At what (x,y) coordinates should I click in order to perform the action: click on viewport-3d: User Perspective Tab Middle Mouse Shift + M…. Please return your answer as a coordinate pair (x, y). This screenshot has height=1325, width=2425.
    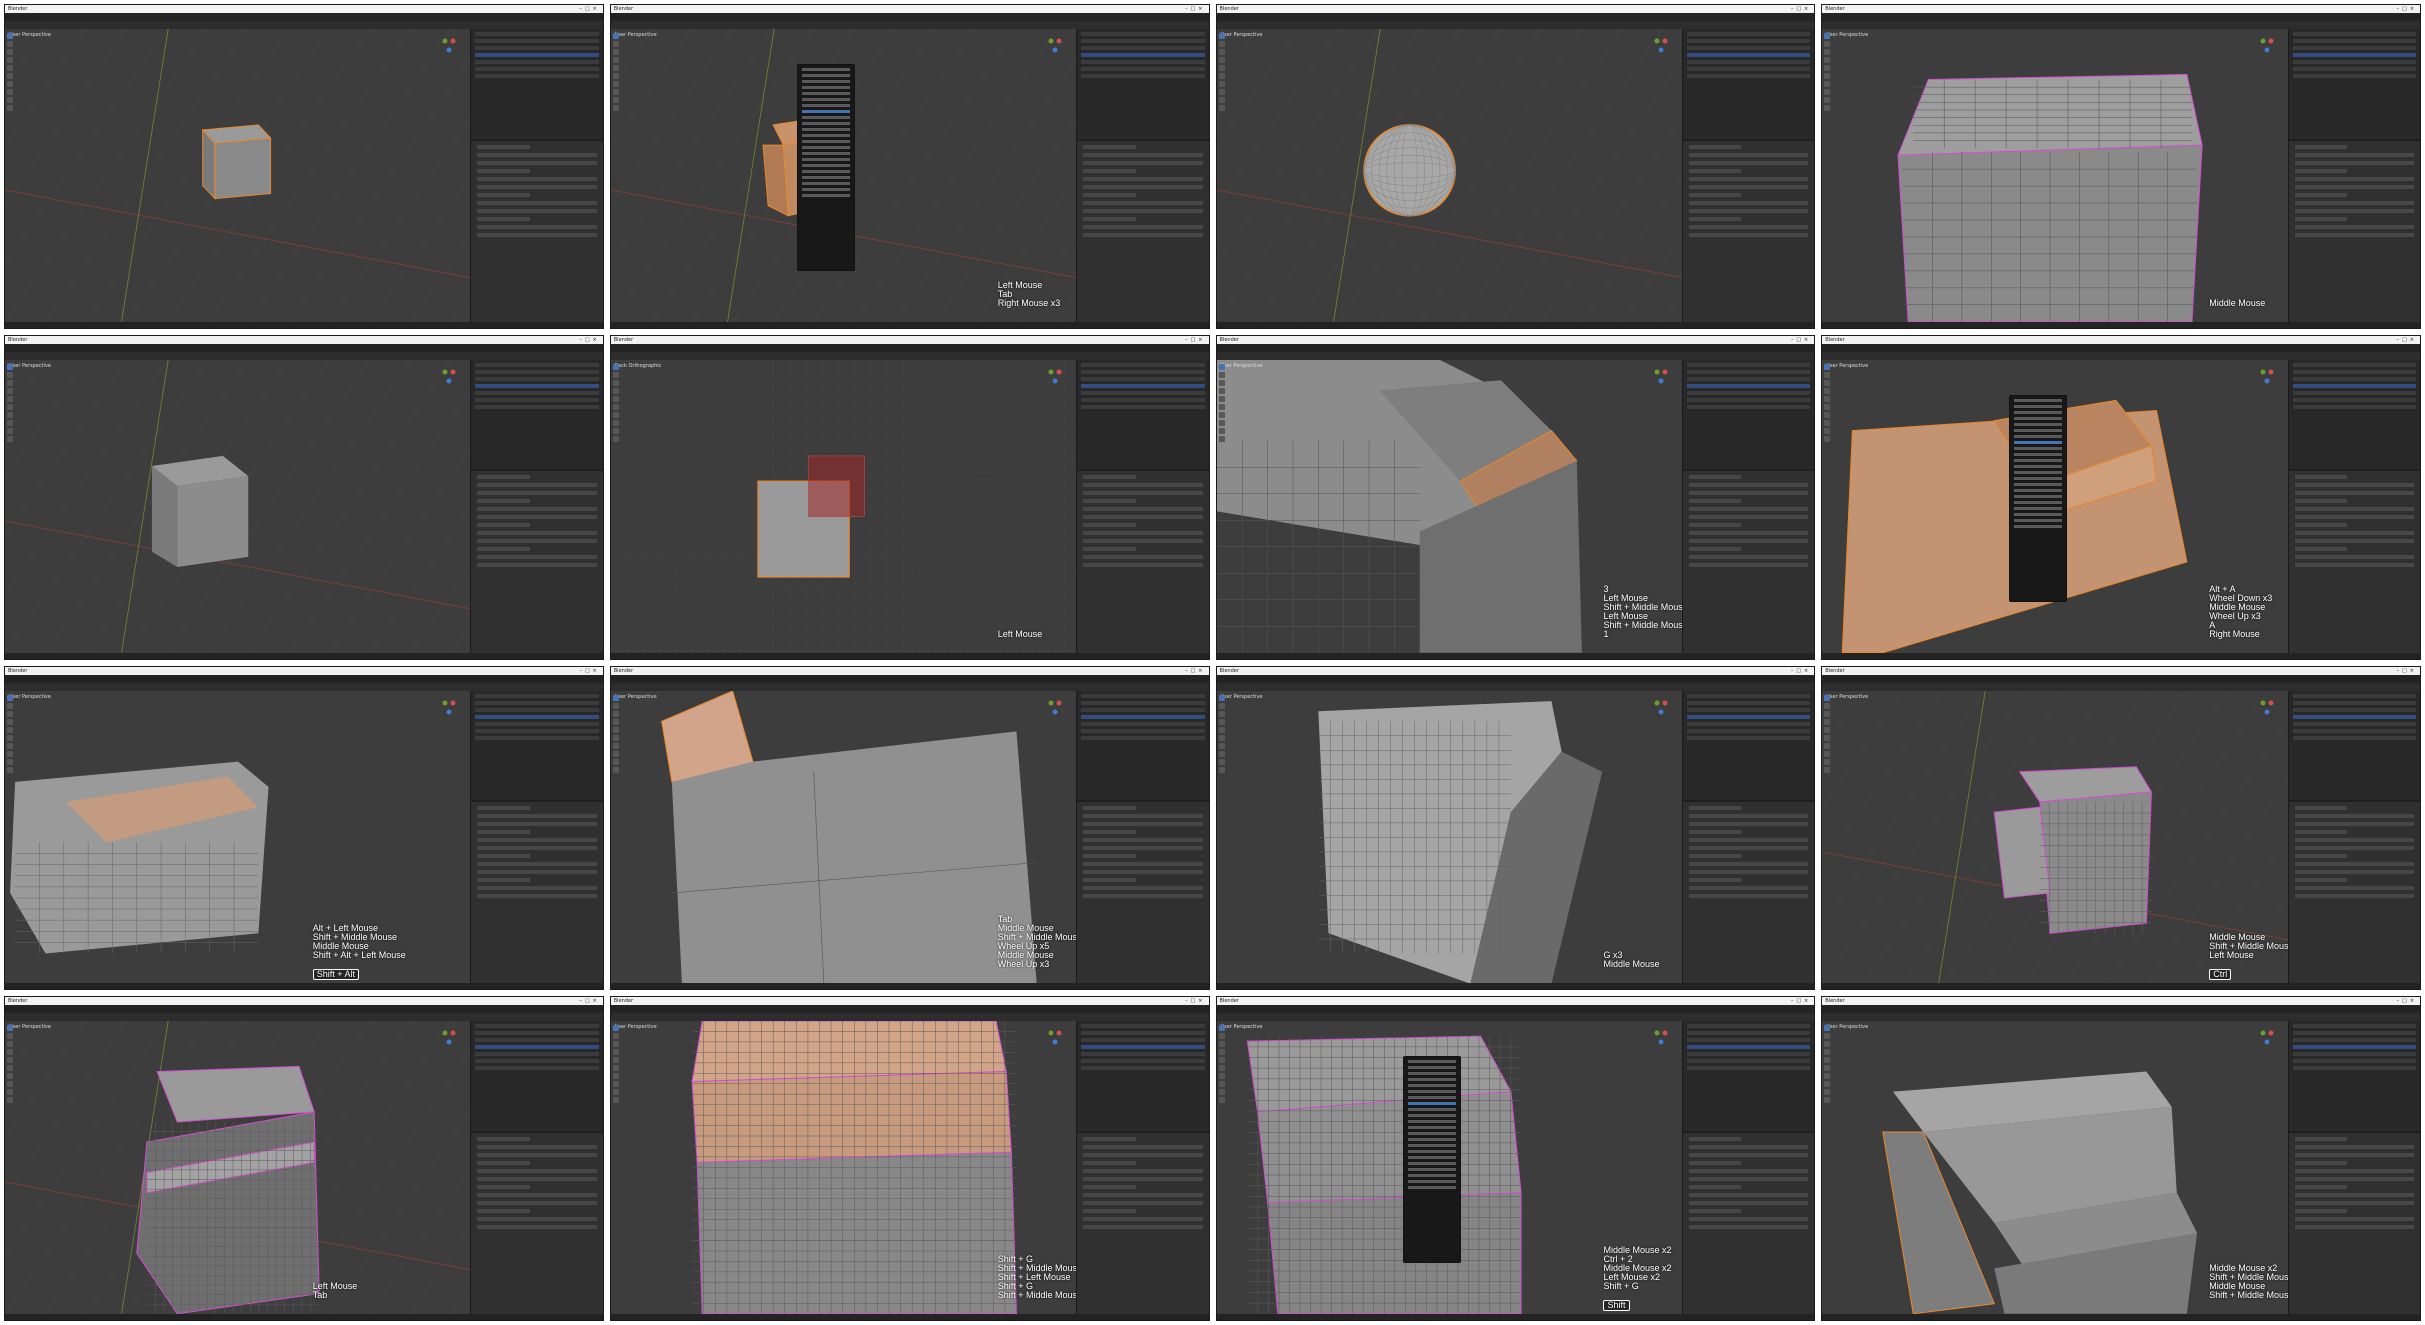
    Looking at the image, I should click on (843, 837).